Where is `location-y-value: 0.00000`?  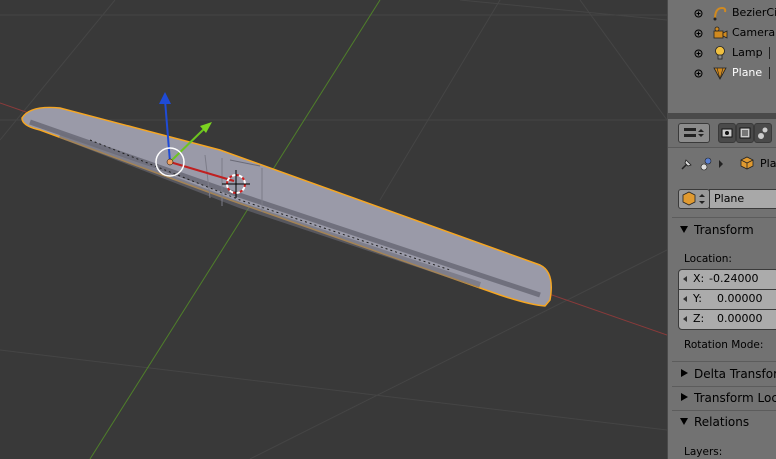 location-y-value: 0.00000 is located at coordinates (740, 298).